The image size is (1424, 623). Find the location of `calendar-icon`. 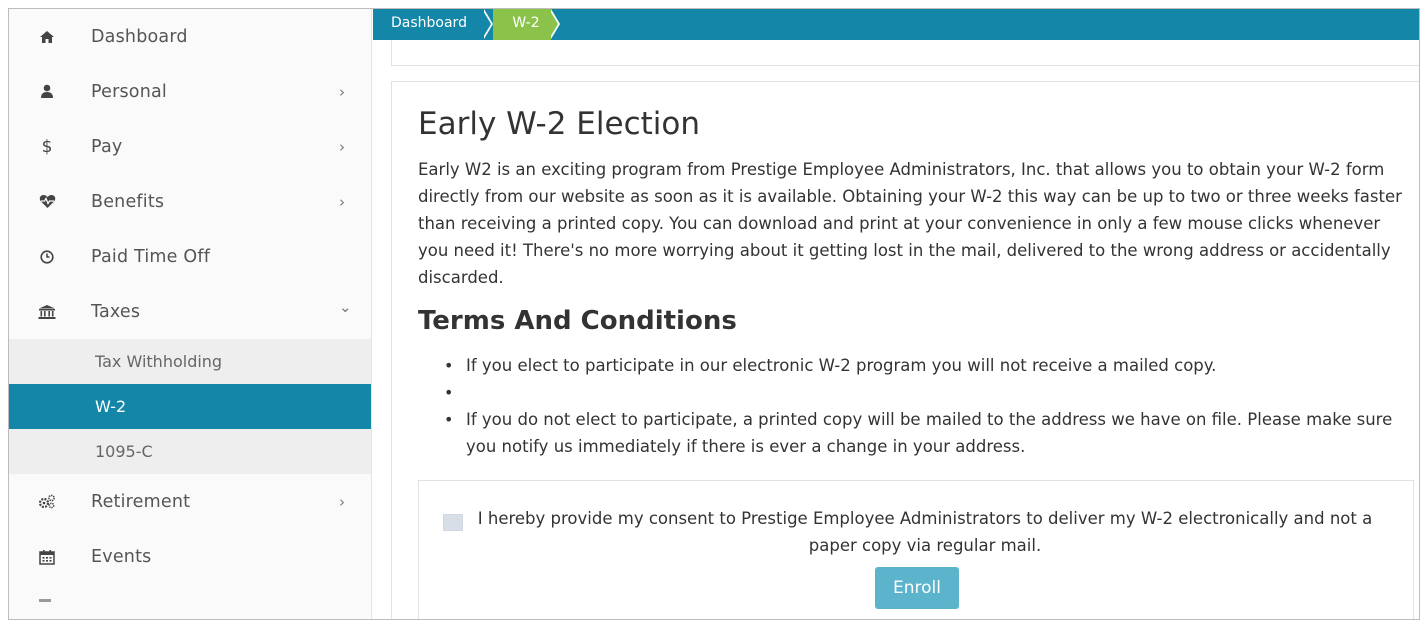

calendar-icon is located at coordinates (47, 557).